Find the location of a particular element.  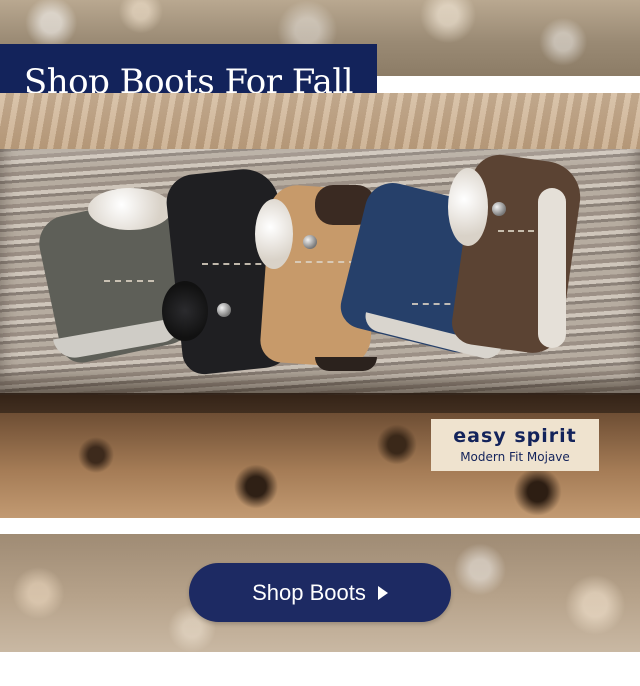

brand-badge: easy spirit Modern Fit Mojave is located at coordinates (515, 445).